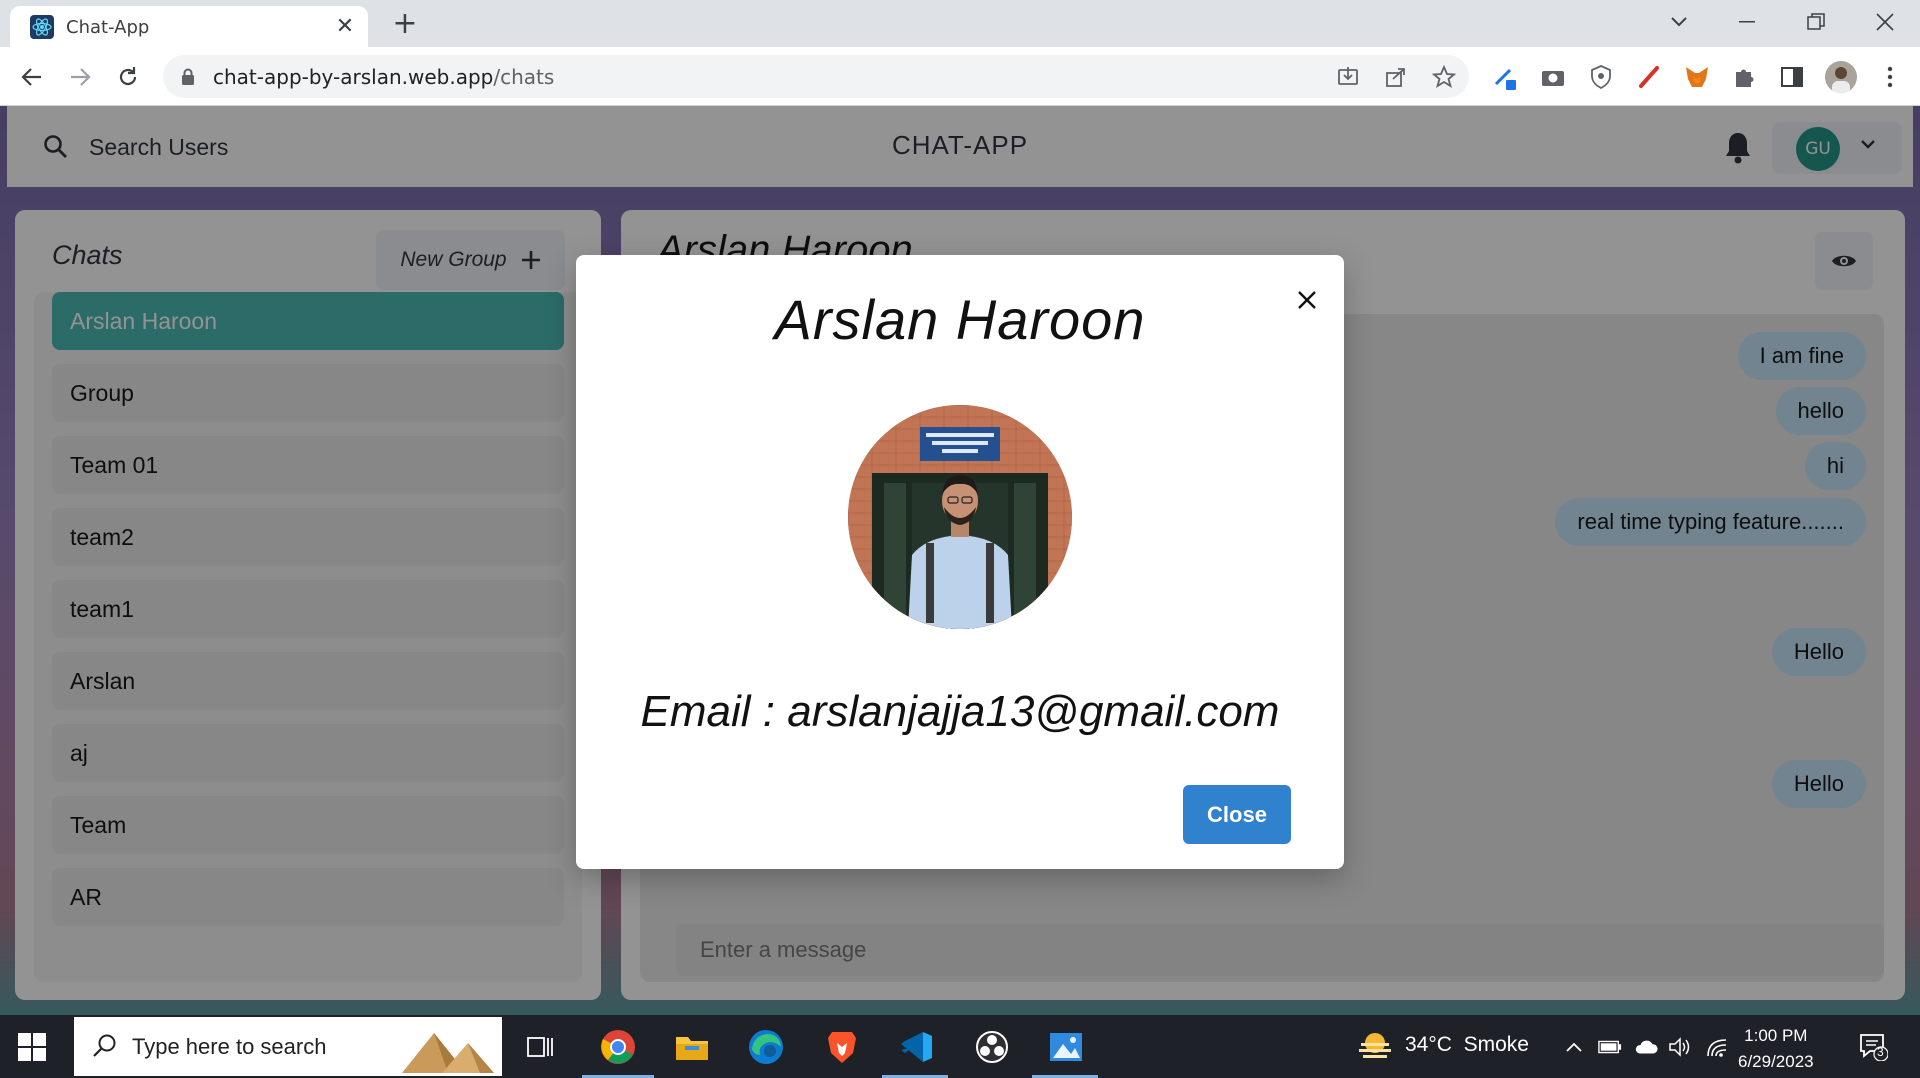  What do you see at coordinates (1776, 1049) in the screenshot?
I see `taskbar-clock: 1:00 PM 6/29/2023` at bounding box center [1776, 1049].